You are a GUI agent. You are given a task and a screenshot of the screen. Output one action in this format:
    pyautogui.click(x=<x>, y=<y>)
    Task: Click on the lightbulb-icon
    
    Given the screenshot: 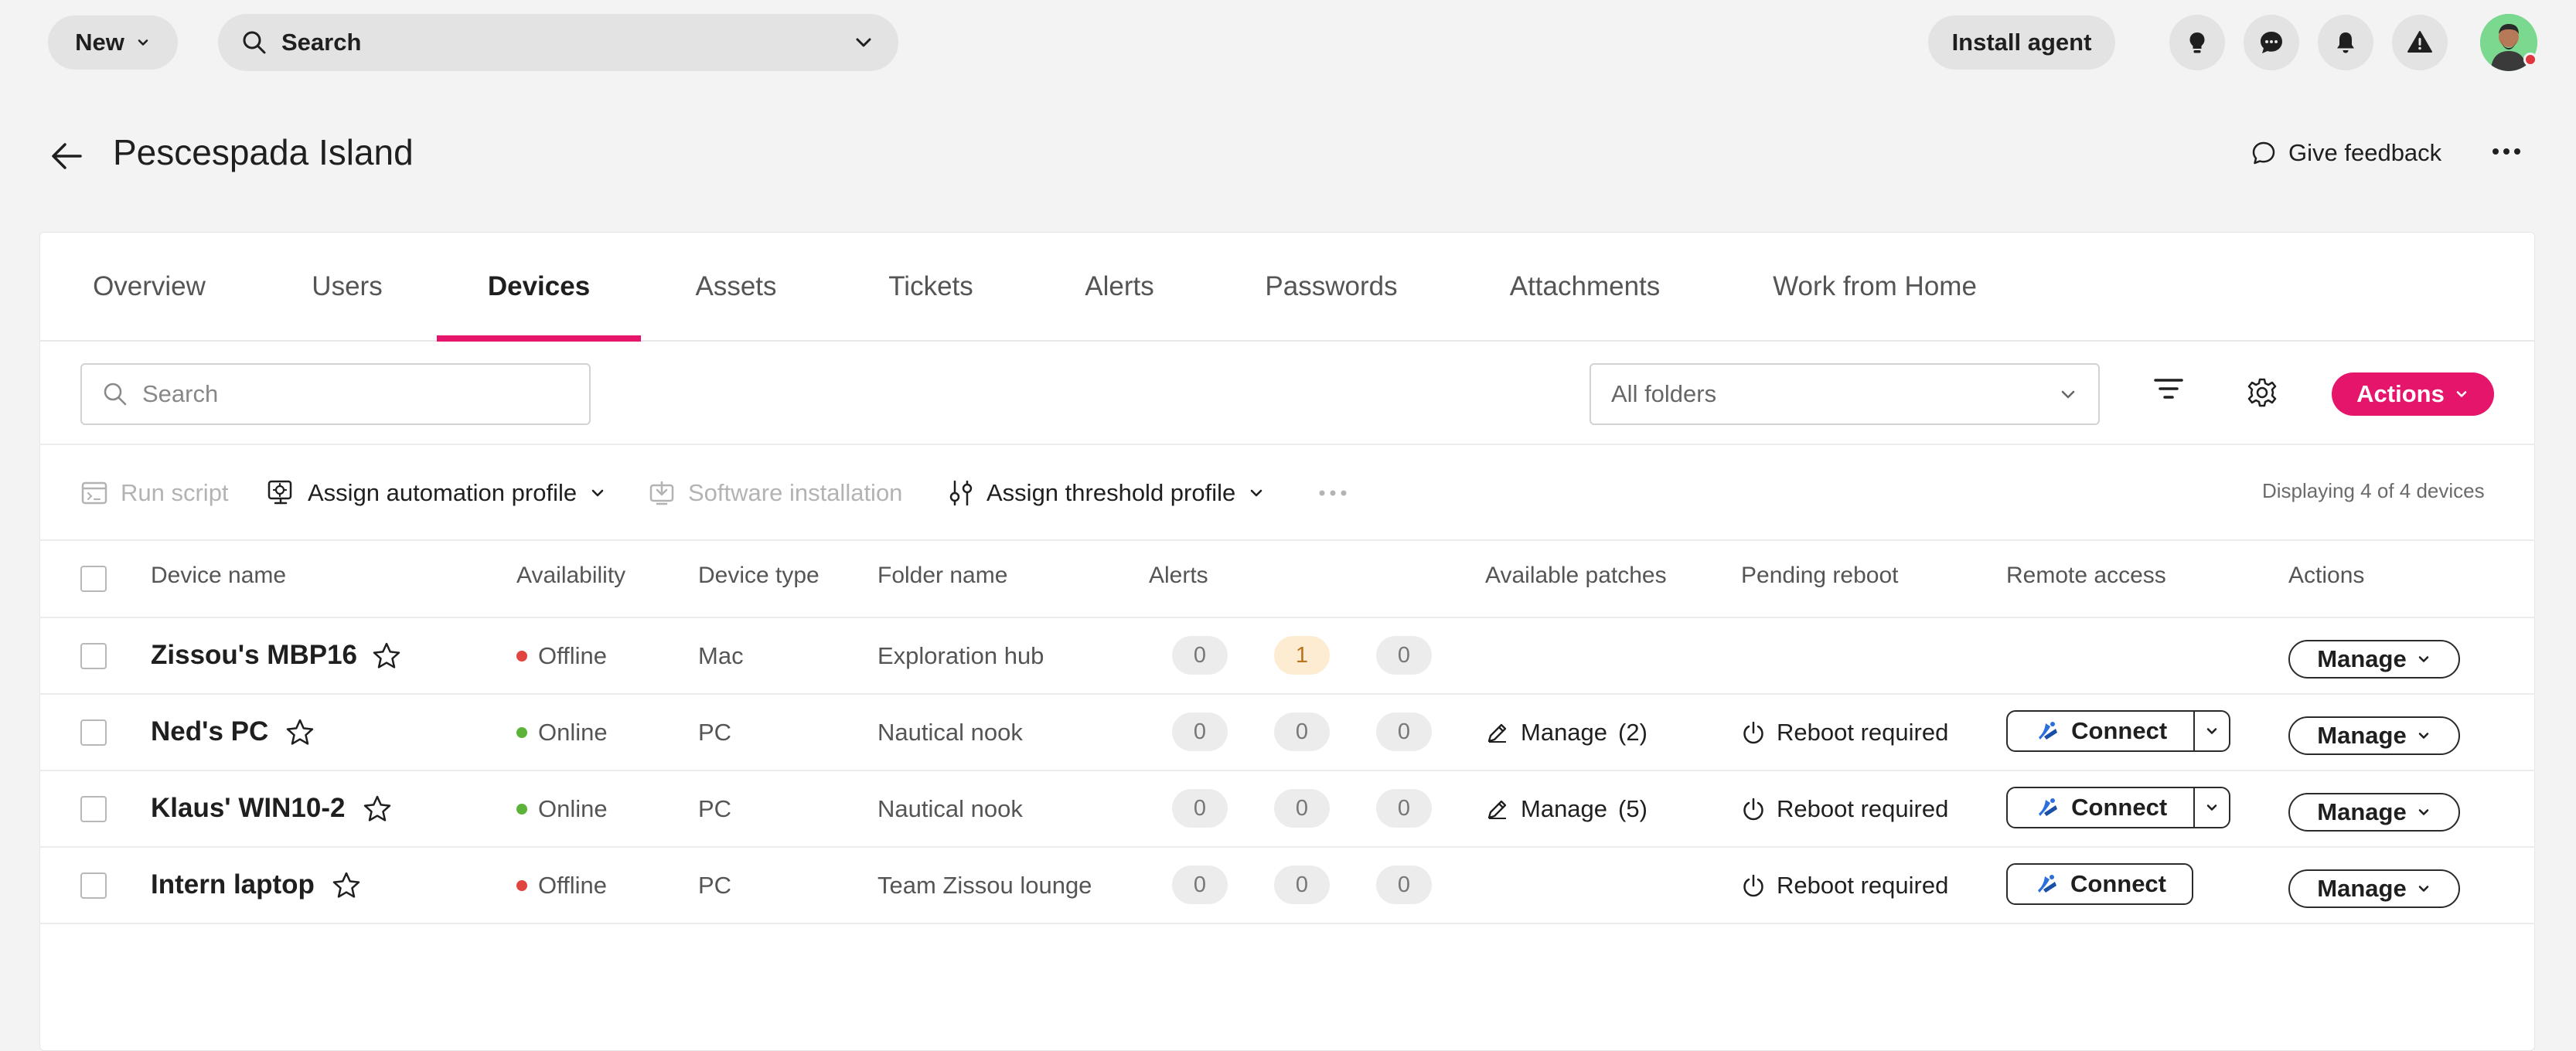 What is the action you would take?
    pyautogui.click(x=2197, y=43)
    